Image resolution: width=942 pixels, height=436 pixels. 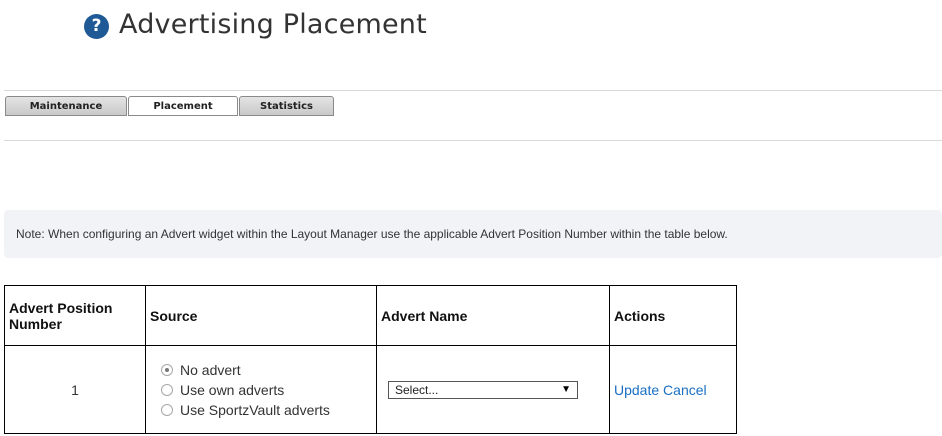 What do you see at coordinates (75, 315) in the screenshot?
I see `column-header-position: Advert Position Number` at bounding box center [75, 315].